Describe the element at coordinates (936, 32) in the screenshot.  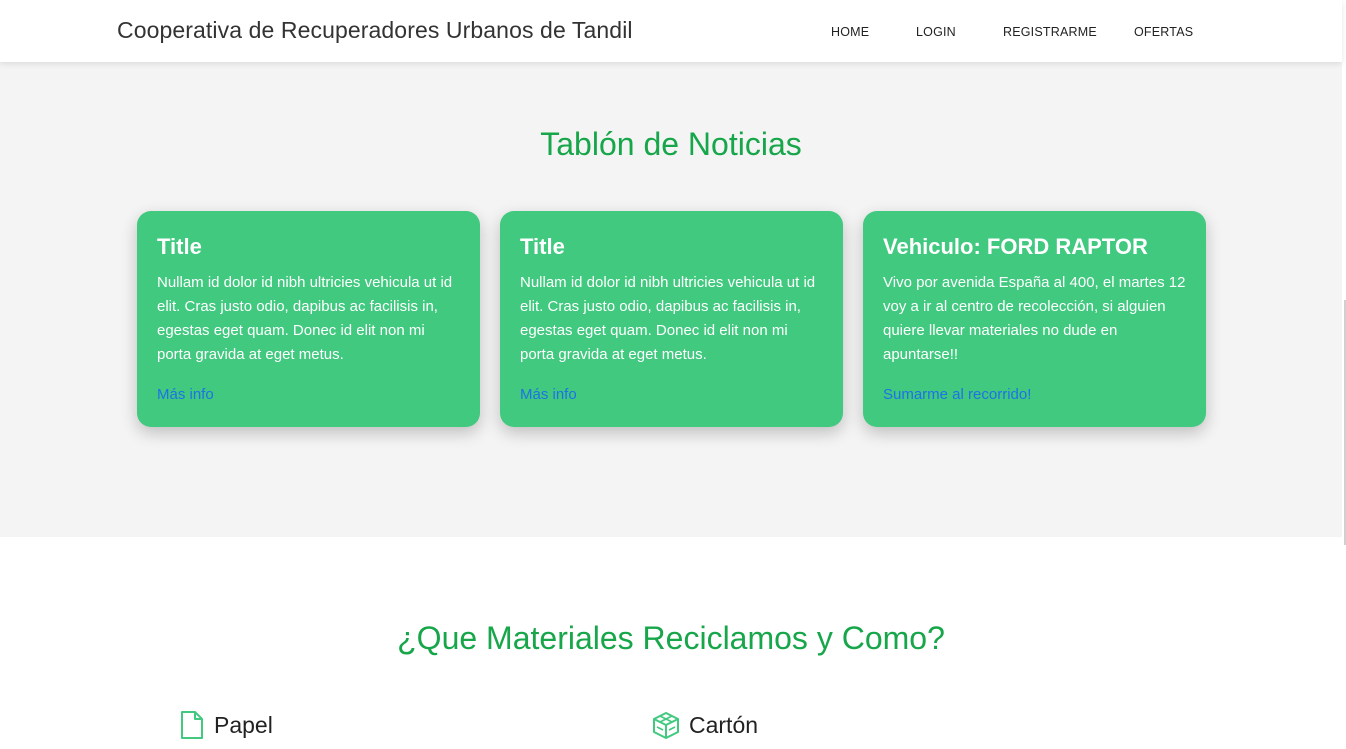
I see `nav-link-login: LOGIN` at that location.